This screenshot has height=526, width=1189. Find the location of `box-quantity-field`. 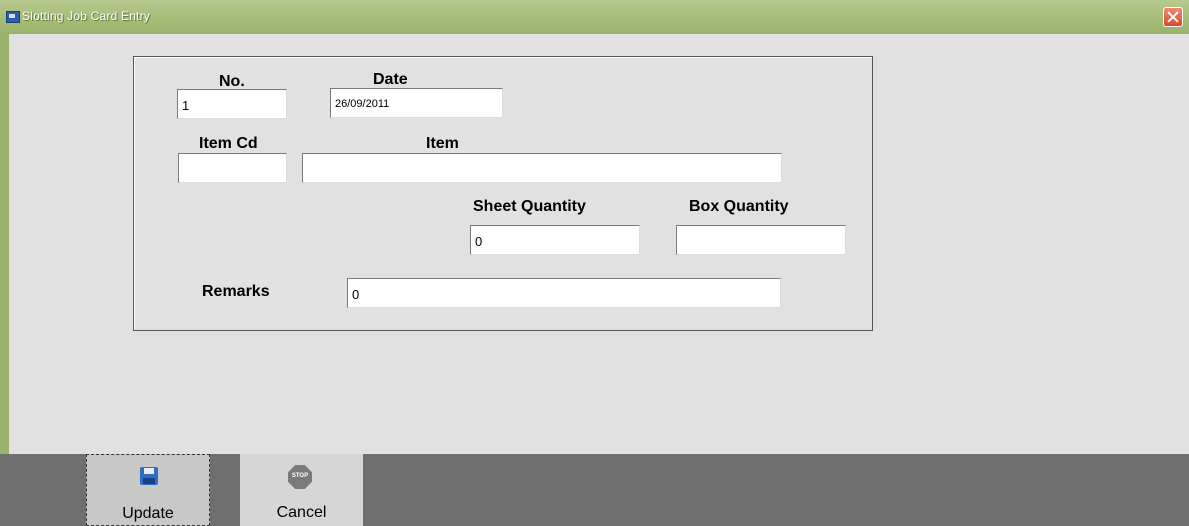

box-quantity-field is located at coordinates (761, 240).